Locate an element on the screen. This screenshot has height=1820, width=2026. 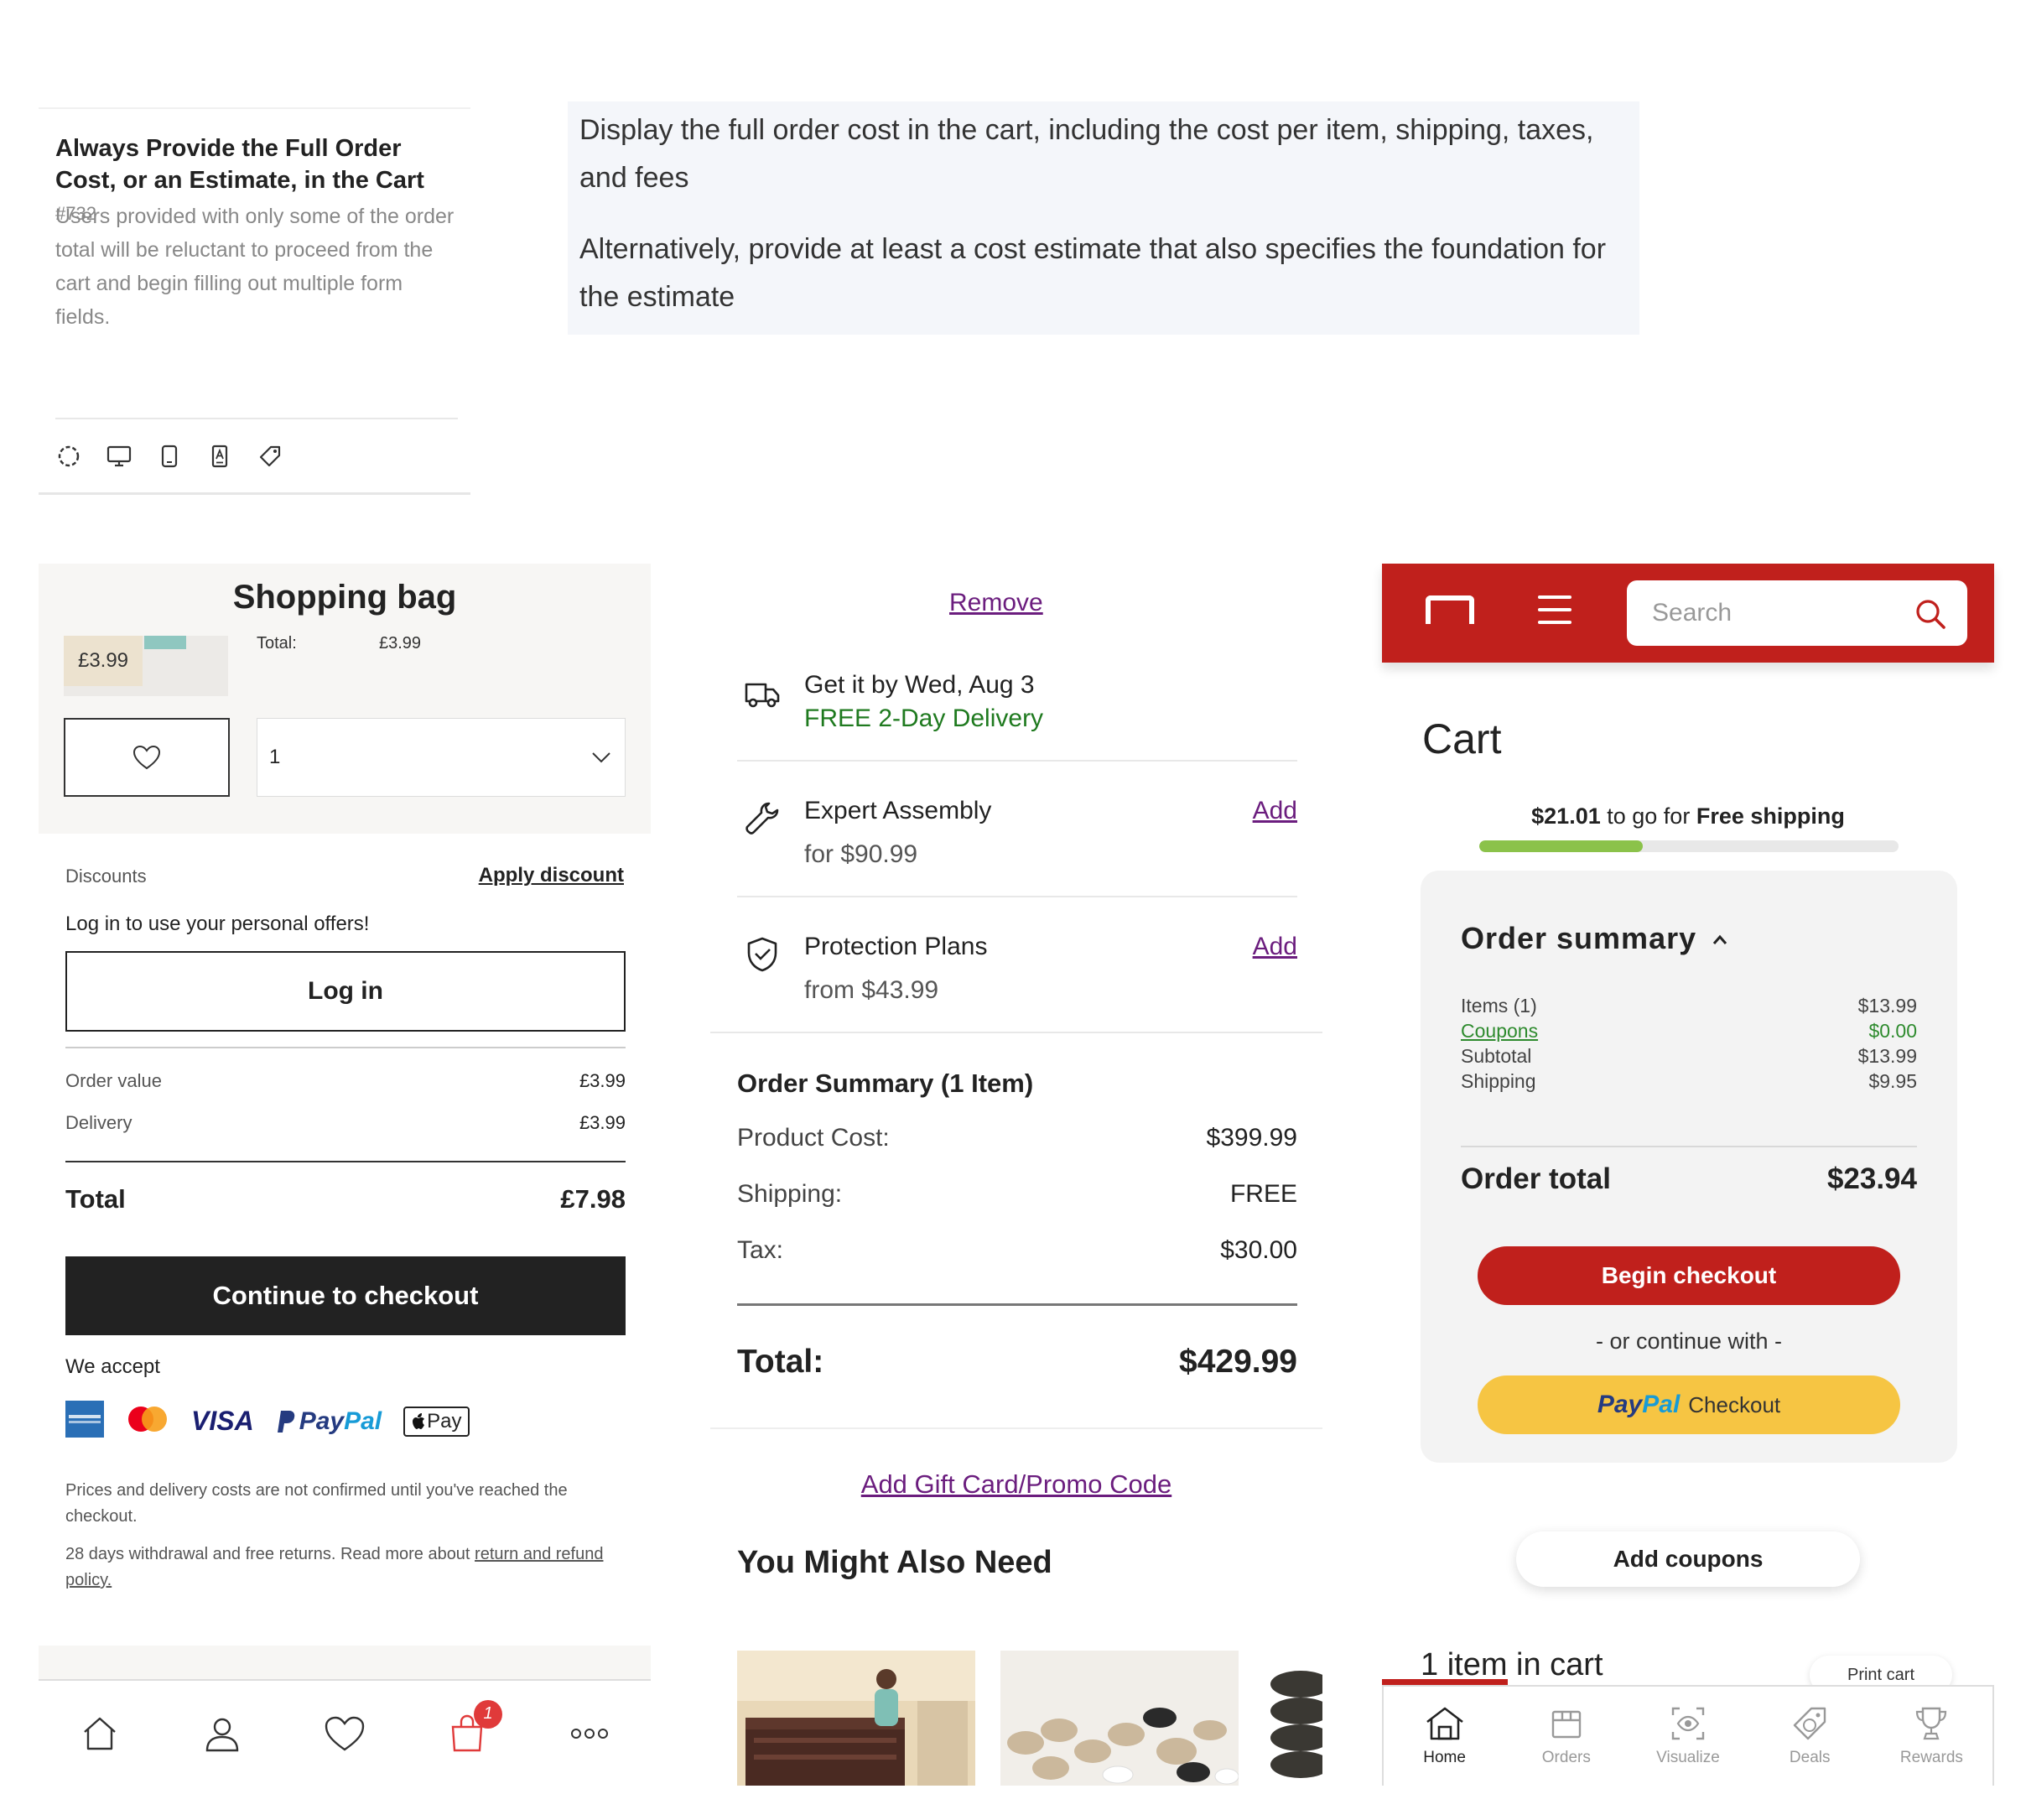
product-card-felt-pads is located at coordinates (1119, 1718).